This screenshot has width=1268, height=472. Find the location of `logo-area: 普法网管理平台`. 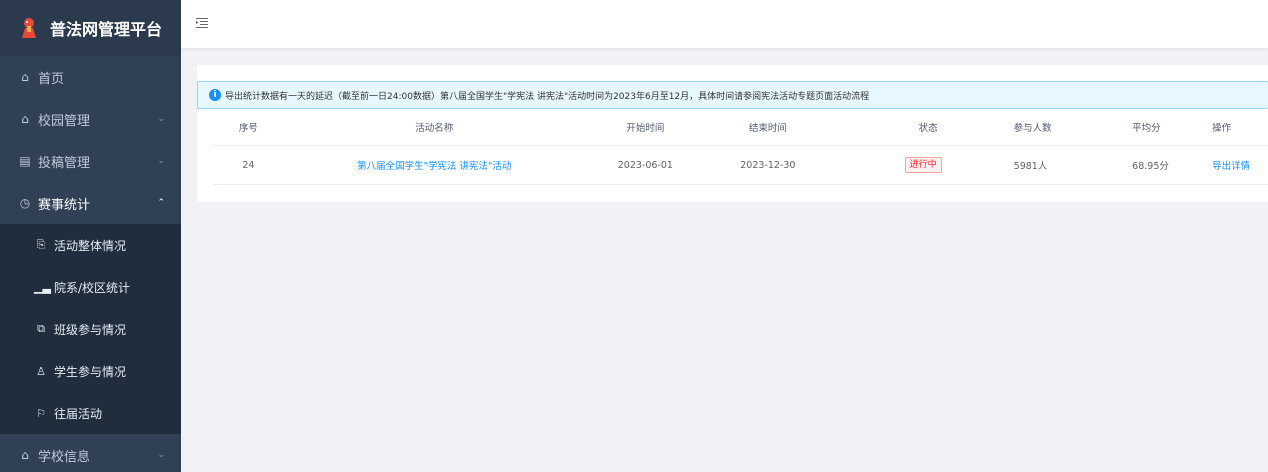

logo-area: 普法网管理平台 is located at coordinates (90, 28).